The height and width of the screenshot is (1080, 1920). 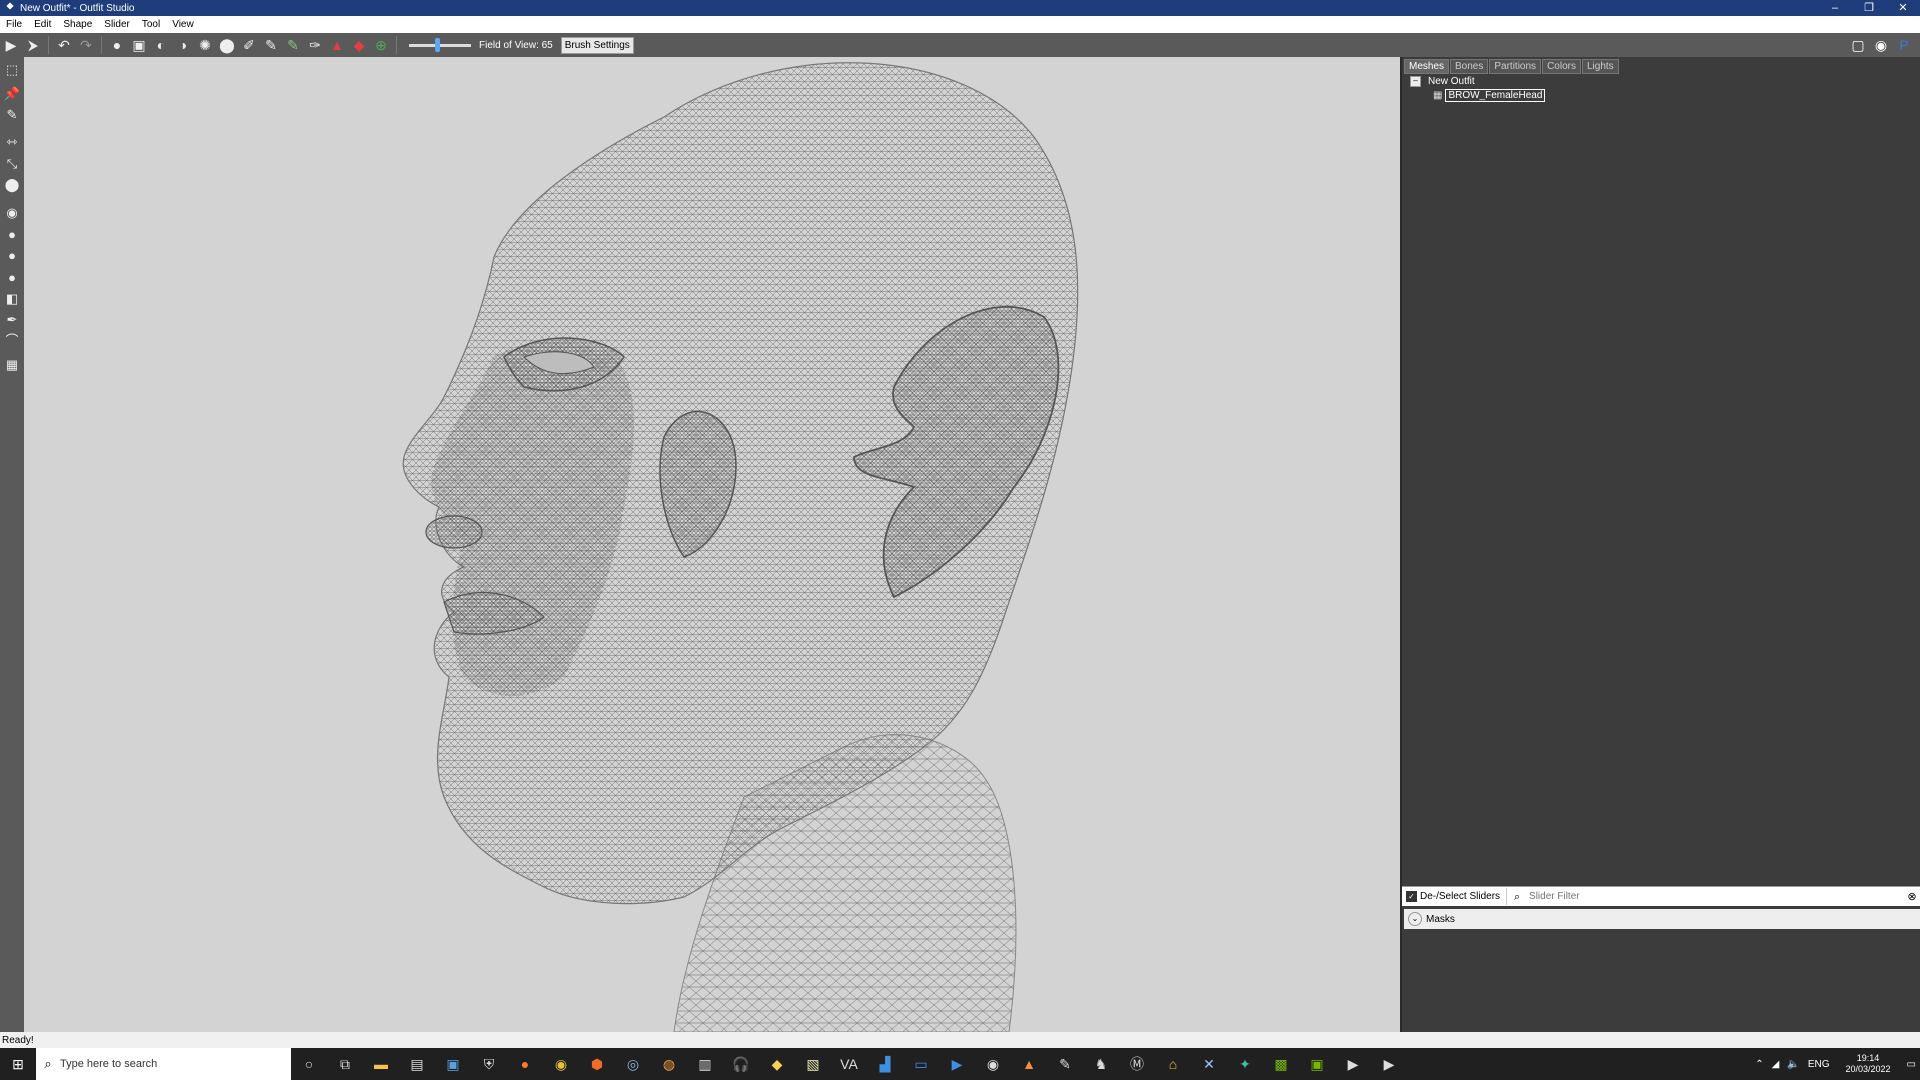 I want to click on move-icon: ⇿, so click(x=12, y=142).